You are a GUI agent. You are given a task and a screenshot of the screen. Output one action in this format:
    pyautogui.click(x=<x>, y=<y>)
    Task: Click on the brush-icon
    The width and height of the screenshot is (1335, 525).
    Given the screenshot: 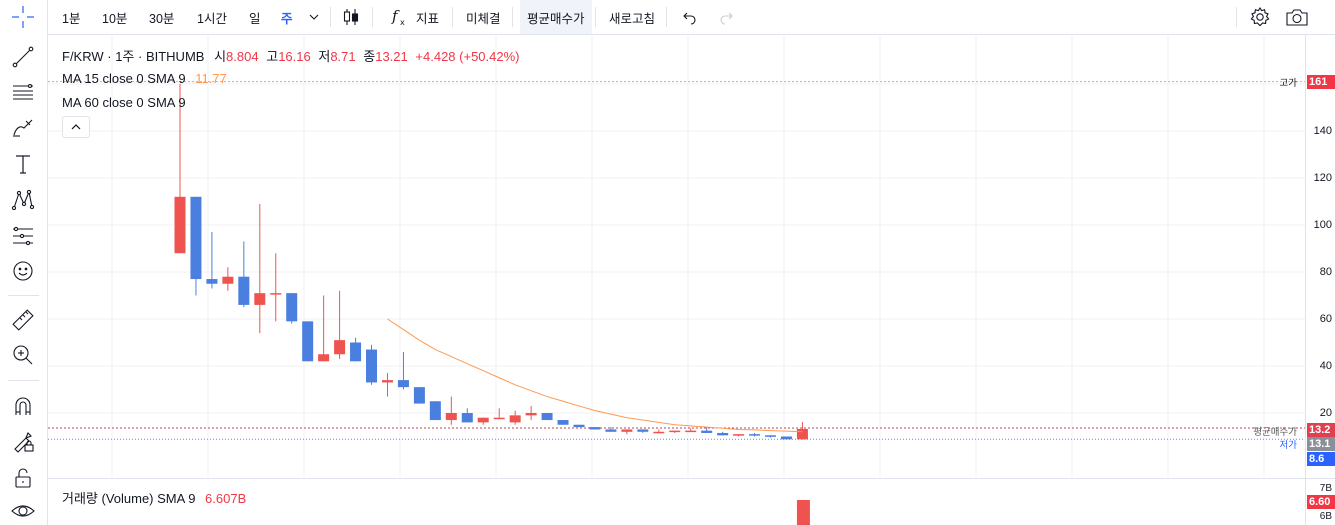 What is the action you would take?
    pyautogui.click(x=23, y=127)
    